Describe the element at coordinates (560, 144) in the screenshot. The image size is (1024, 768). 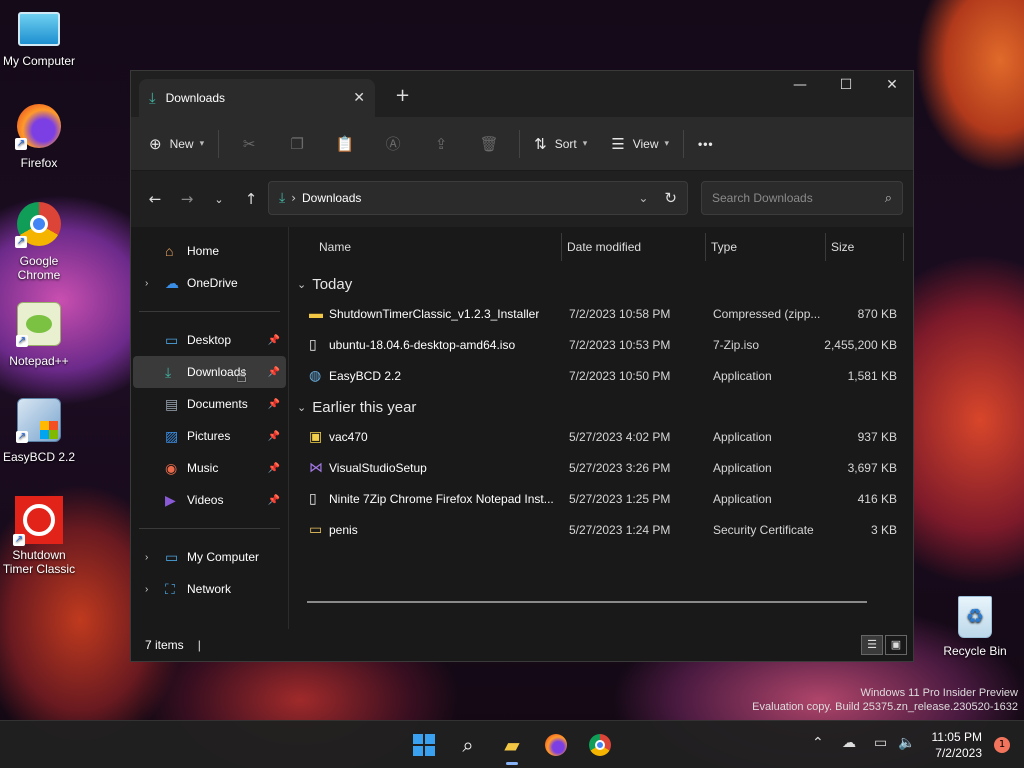
I see `sort-button: ⇅ Sort ▾` at that location.